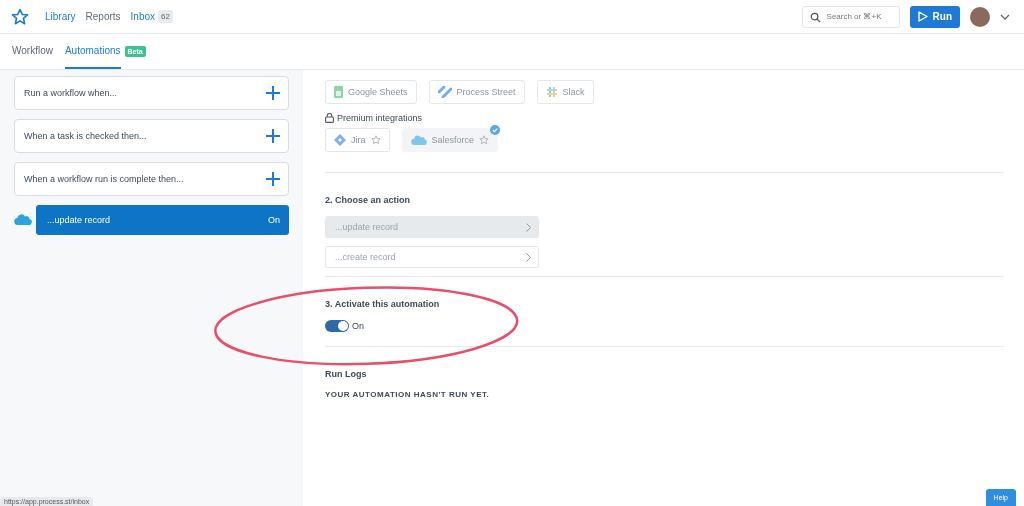 This screenshot has width=1024, height=506. What do you see at coordinates (450, 140) in the screenshot?
I see `integration-chip: Salesforce` at bounding box center [450, 140].